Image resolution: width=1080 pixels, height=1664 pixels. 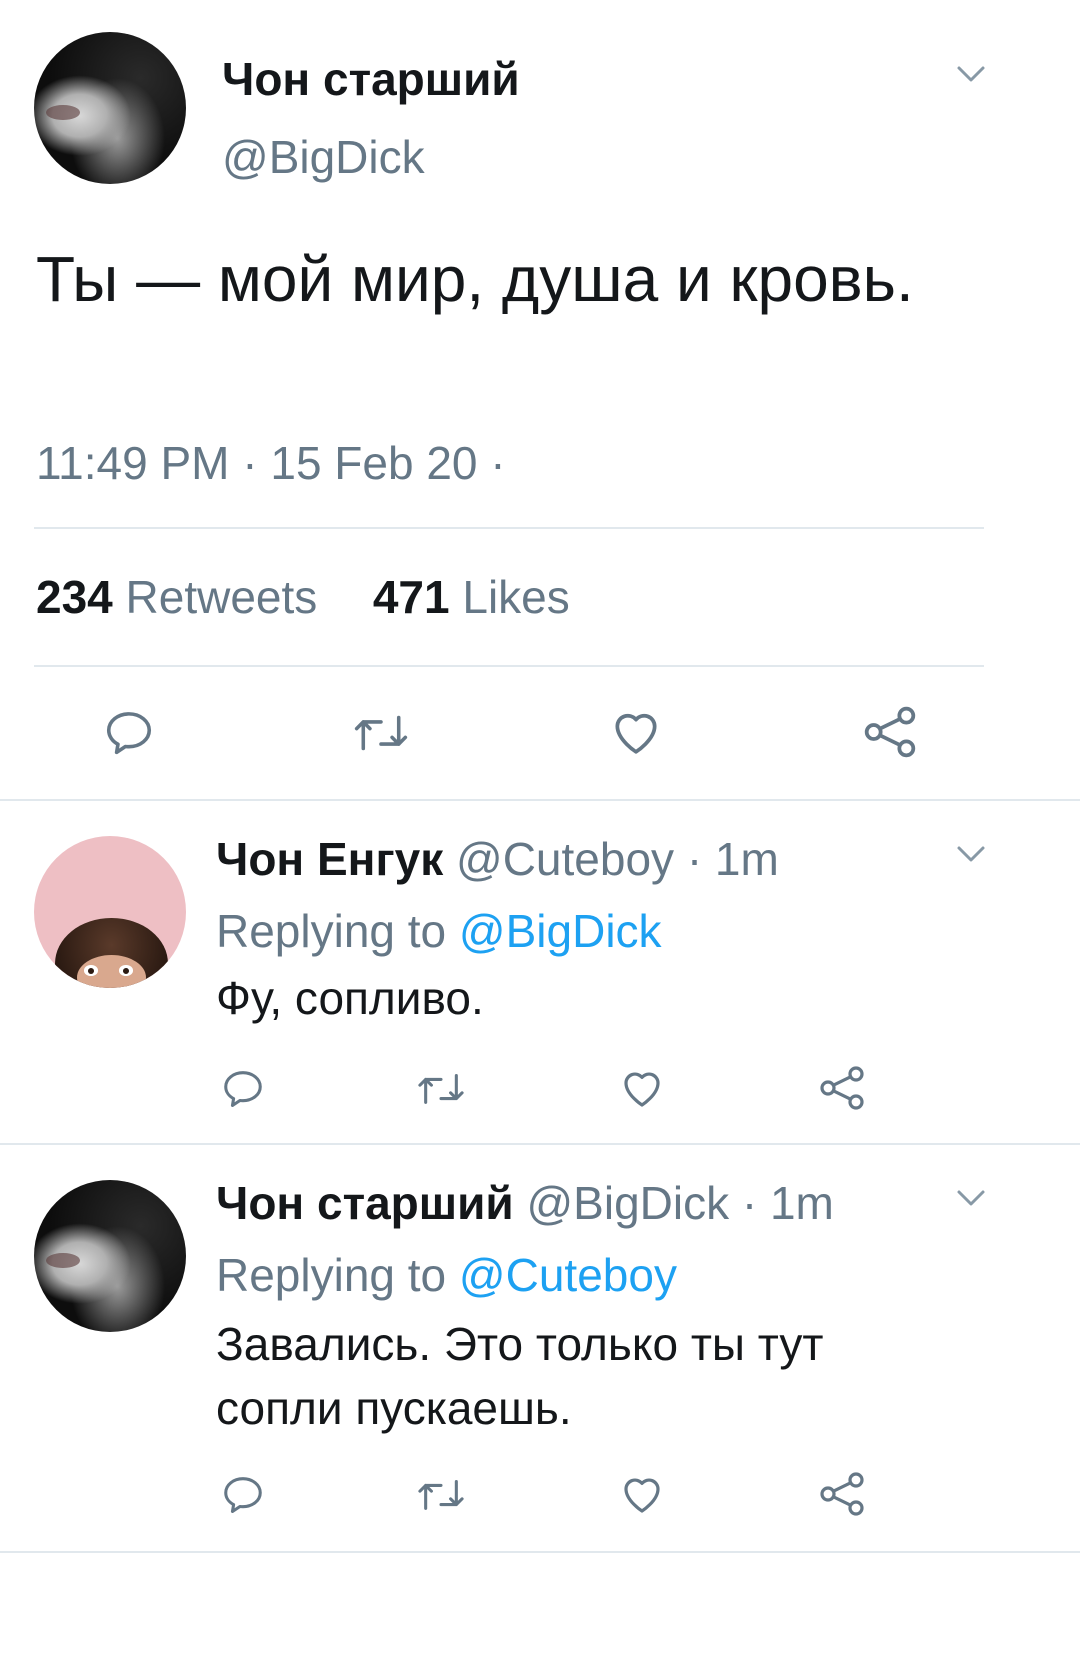 What do you see at coordinates (350, 998) in the screenshot?
I see `reply-text: Фу, сопливо.` at bounding box center [350, 998].